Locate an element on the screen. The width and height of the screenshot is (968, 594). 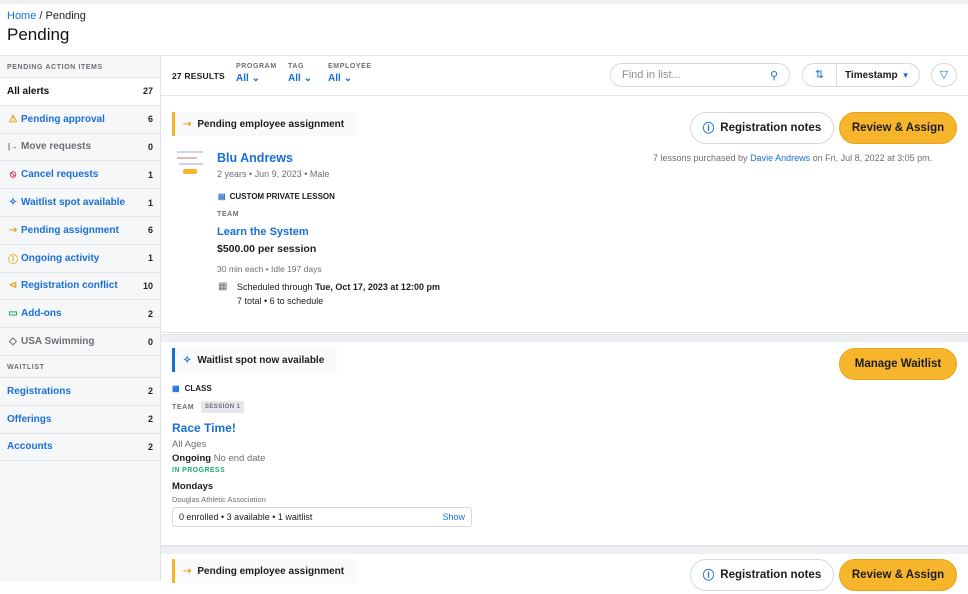
sparkle-icon: ✧ is located at coordinates (187, 360).